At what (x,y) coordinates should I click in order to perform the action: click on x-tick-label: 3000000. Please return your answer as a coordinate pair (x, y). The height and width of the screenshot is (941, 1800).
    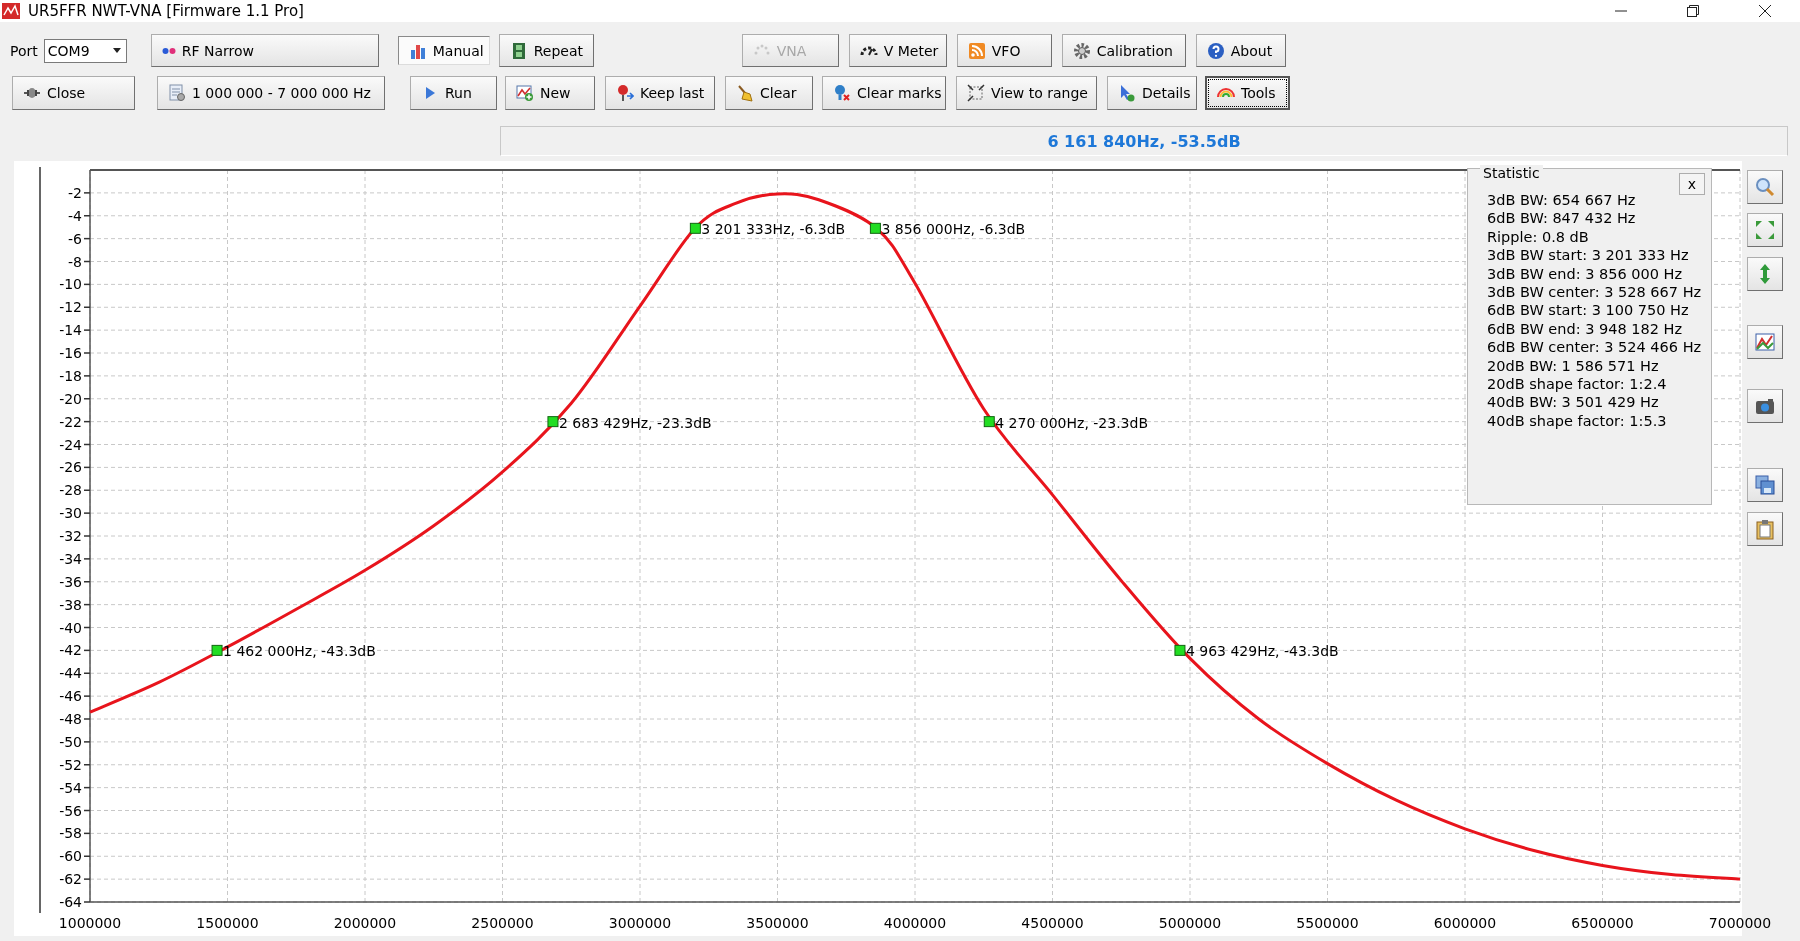
    Looking at the image, I should click on (640, 923).